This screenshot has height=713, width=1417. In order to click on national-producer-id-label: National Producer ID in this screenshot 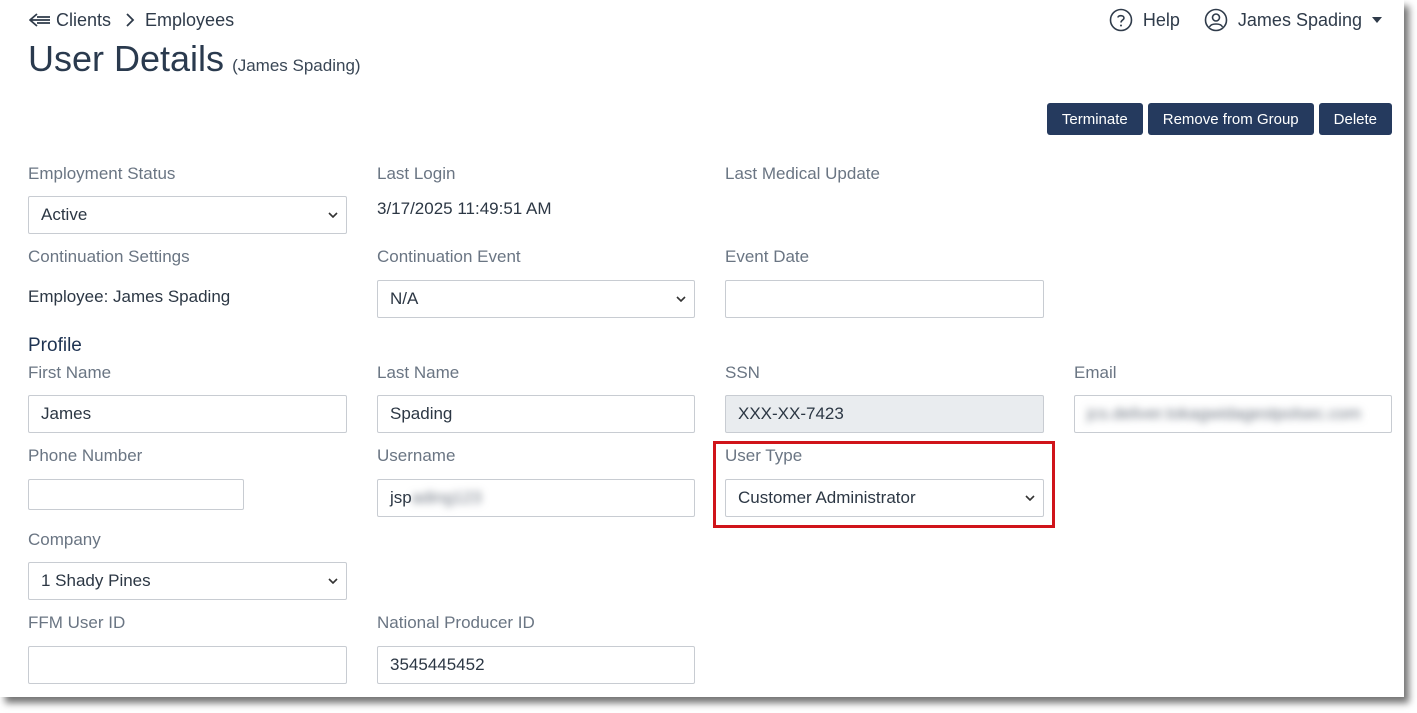, I will do `click(456, 622)`.